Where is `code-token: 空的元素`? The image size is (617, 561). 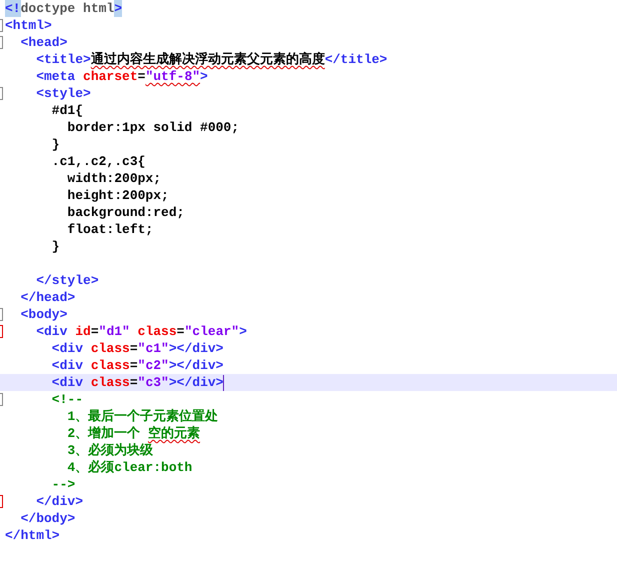
code-token: 空的元素 is located at coordinates (174, 433).